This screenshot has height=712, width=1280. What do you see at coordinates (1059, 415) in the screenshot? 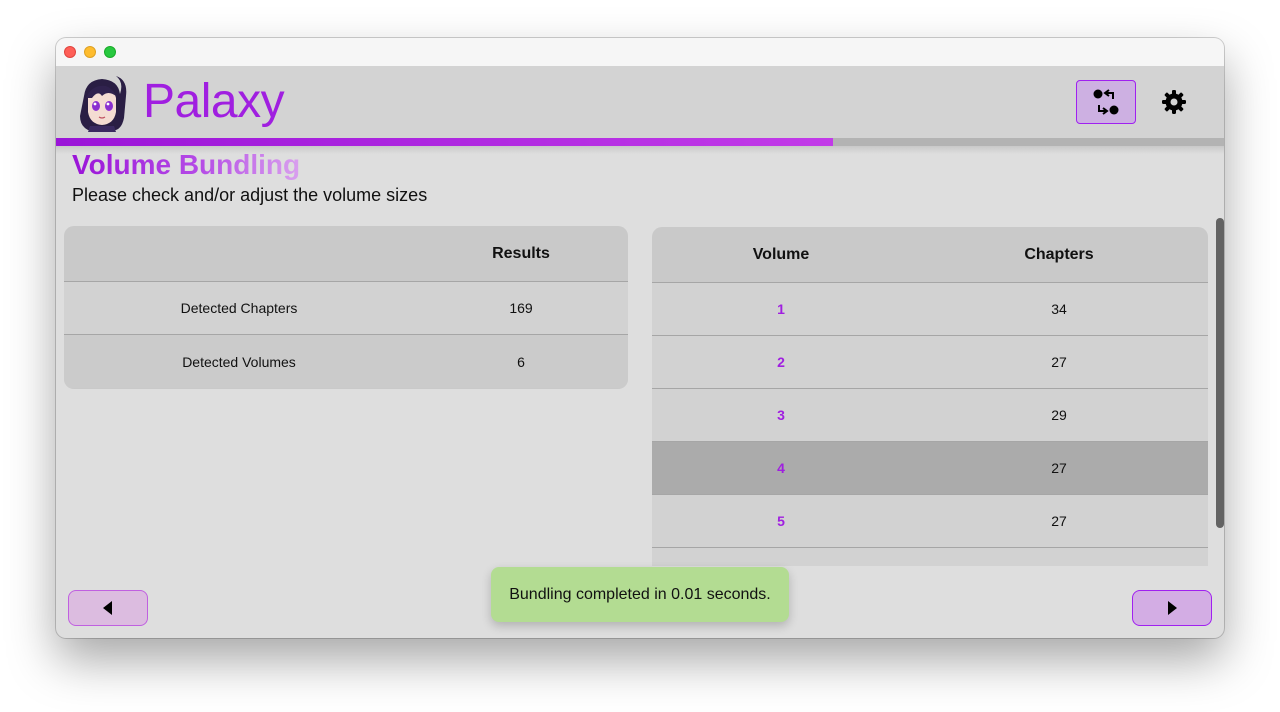
I see `volume-chapter-count: 29` at bounding box center [1059, 415].